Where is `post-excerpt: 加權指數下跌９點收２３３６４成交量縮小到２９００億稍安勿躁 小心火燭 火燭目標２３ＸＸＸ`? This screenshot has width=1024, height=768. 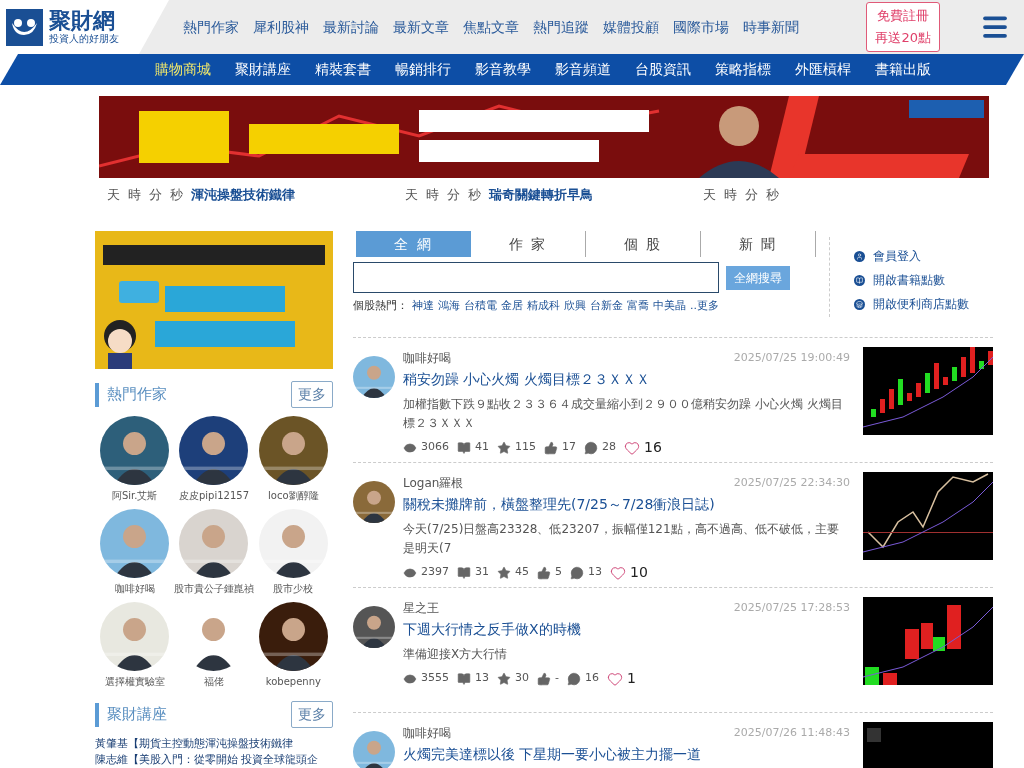 post-excerpt: 加權指數下跌９點收２３３６４成交量縮小到２９００億稍安勿躁 小心火燭 火燭目標２３ＸＸＸ is located at coordinates (623, 414).